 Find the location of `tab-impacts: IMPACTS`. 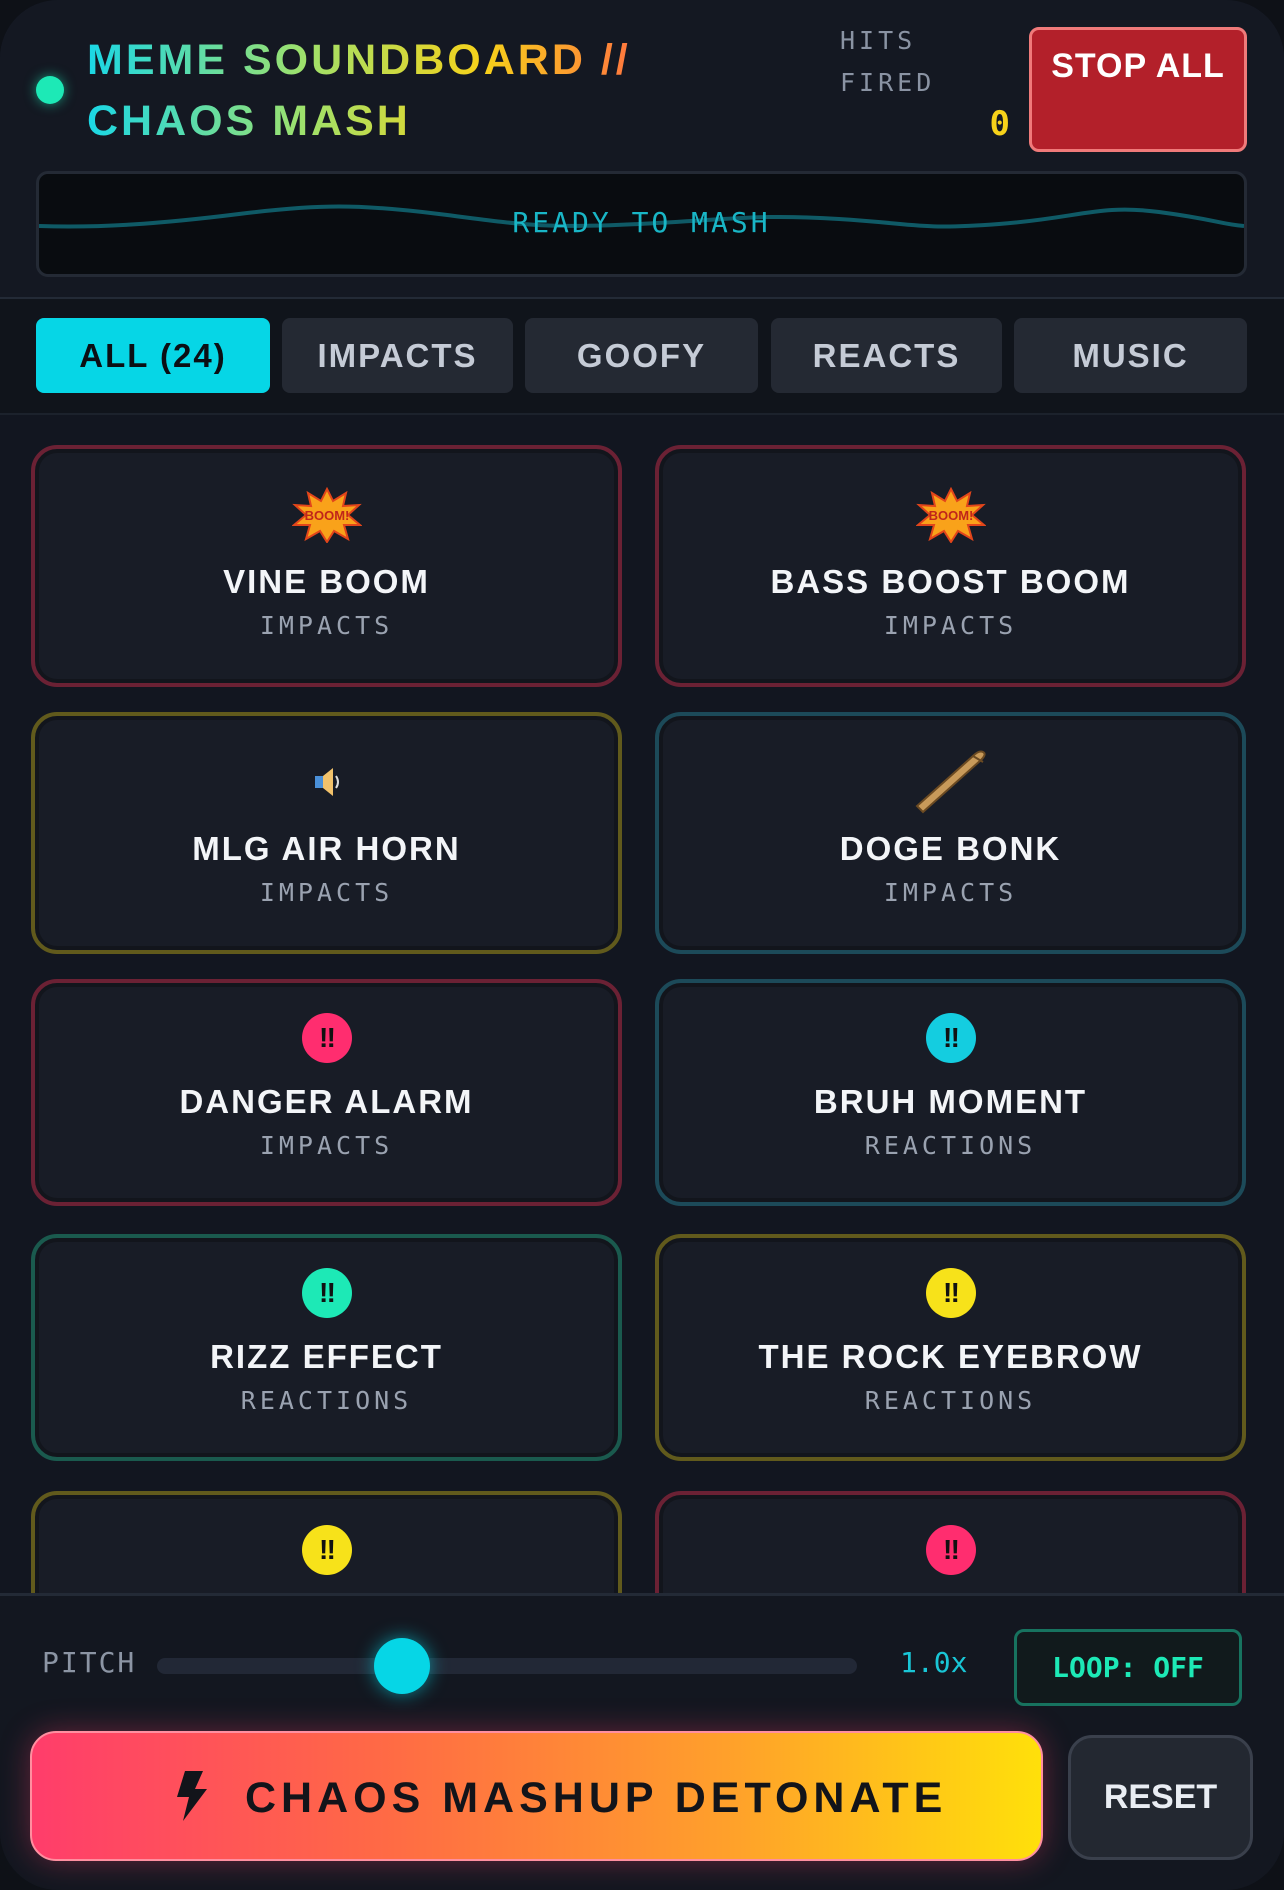

tab-impacts: IMPACTS is located at coordinates (397, 355).